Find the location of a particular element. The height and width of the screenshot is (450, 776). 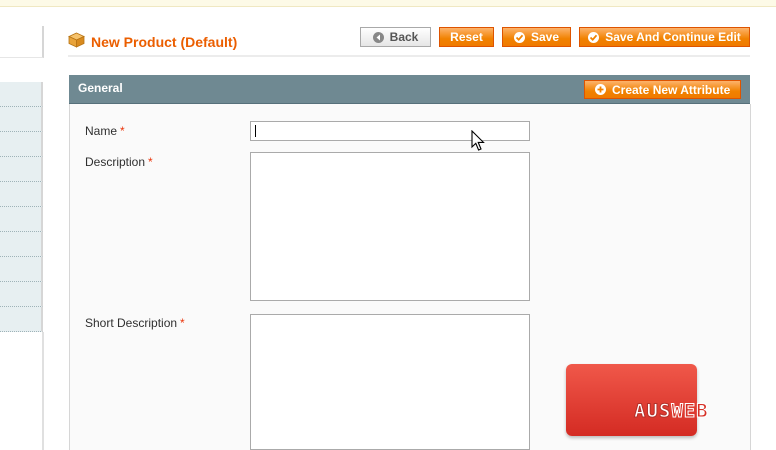

create-new-attribute-label: Create New Attribute is located at coordinates (671, 89).